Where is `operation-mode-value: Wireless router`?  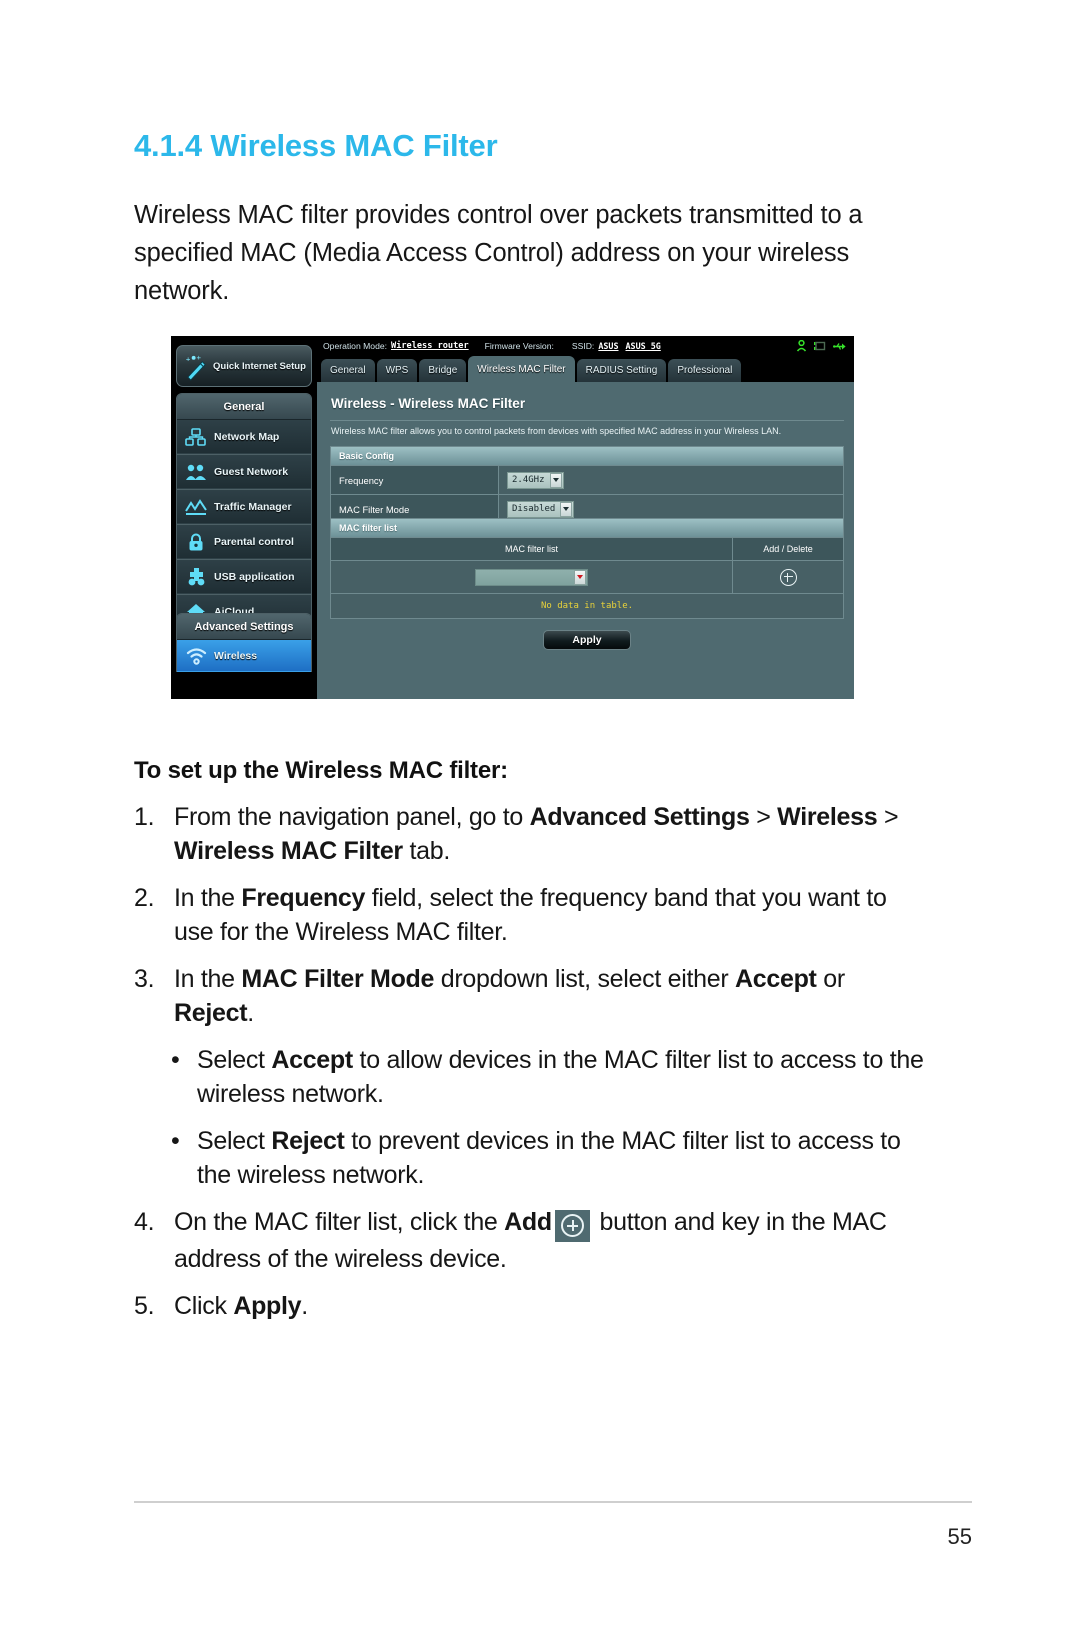
operation-mode-value: Wireless router is located at coordinates (430, 346).